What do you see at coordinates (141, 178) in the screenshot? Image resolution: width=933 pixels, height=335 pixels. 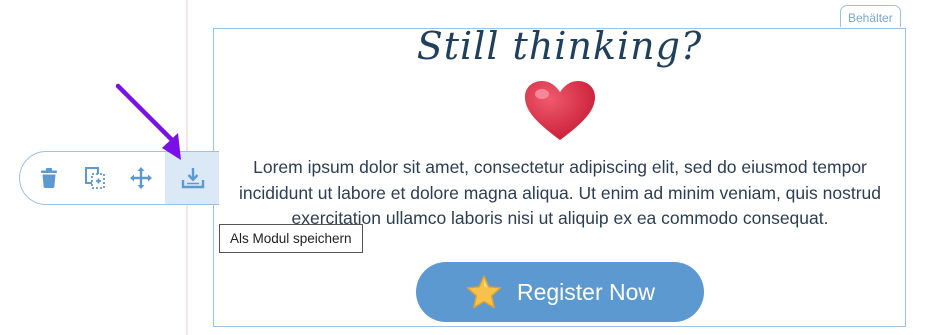 I see `move-icon` at bounding box center [141, 178].